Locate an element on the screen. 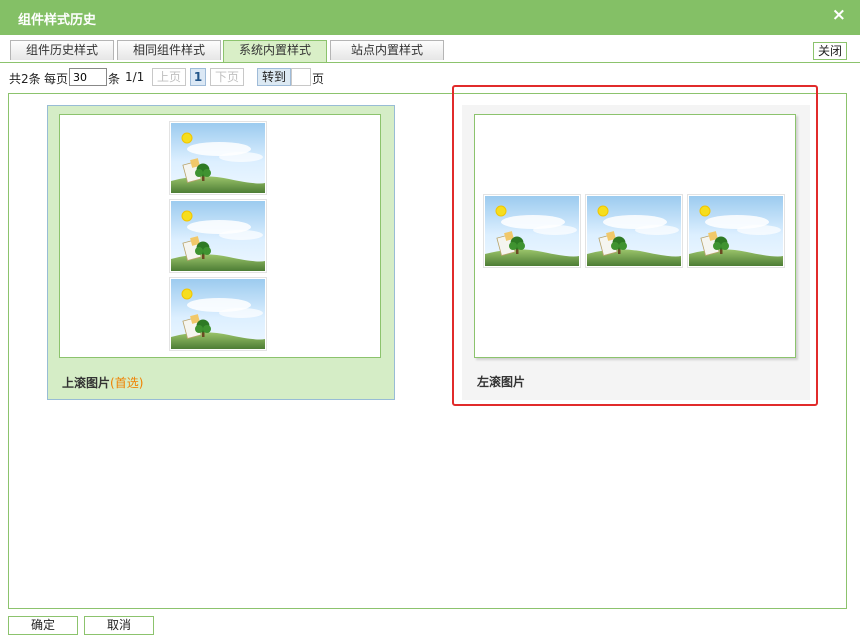 The image size is (860, 643). dialog-titlebar: 组件样式历史 × is located at coordinates (430, 17).